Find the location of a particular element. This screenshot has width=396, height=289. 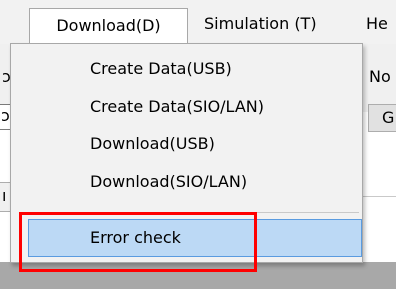

menu-item-download-usb: Download(USB) is located at coordinates (186, 145).